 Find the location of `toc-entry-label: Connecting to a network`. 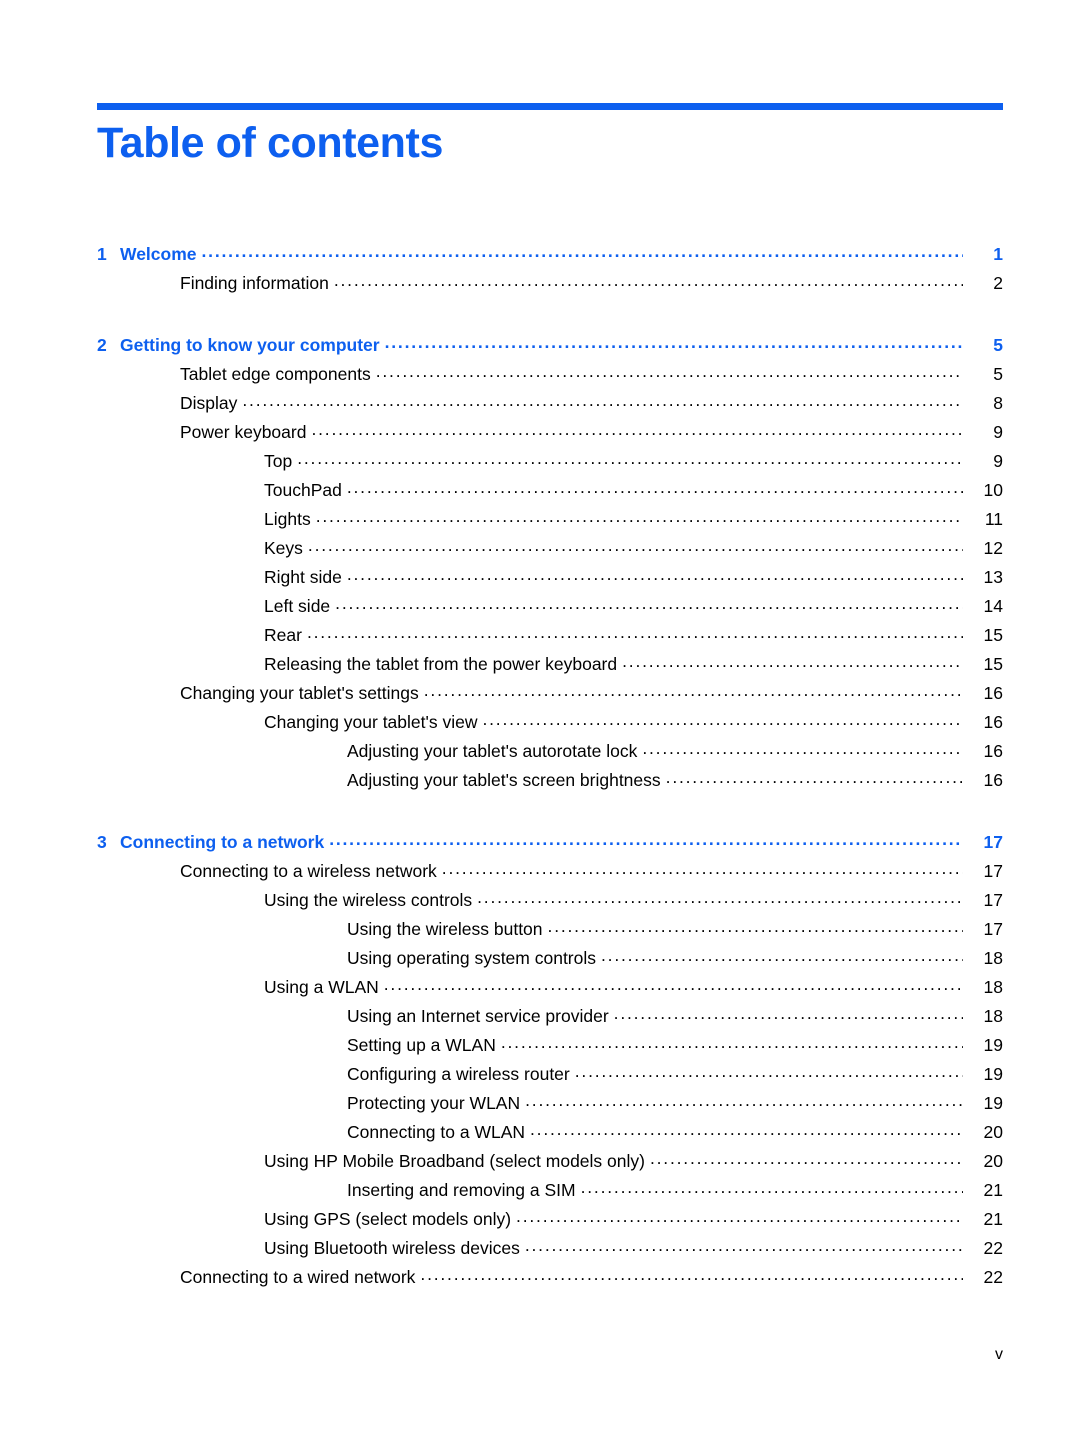

toc-entry-label: Connecting to a network is located at coordinates (222, 842).